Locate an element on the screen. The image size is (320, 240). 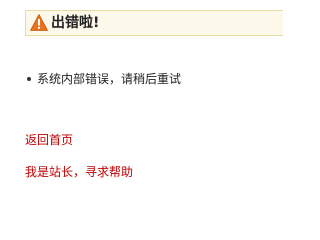
error-message-item: 系统内部错误，请稍后重试 is located at coordinates (103, 79).